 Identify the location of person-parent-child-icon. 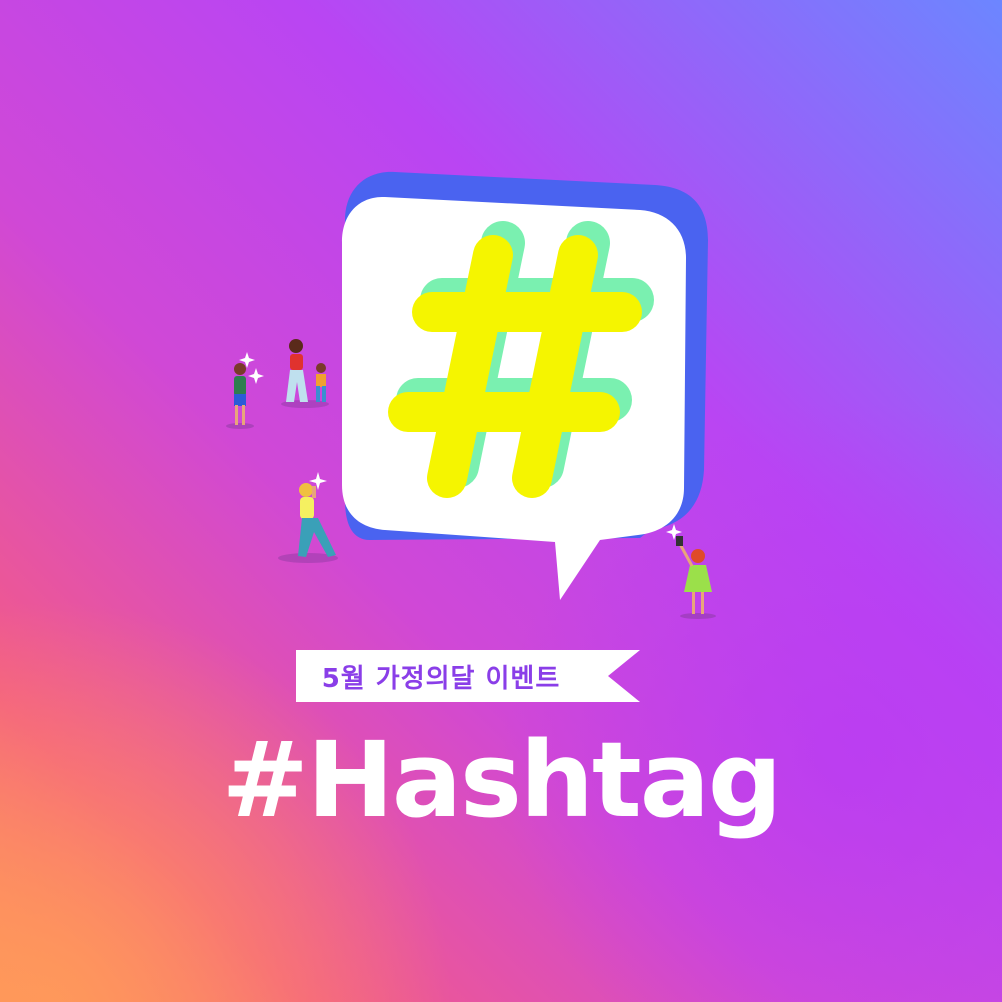
(305, 373).